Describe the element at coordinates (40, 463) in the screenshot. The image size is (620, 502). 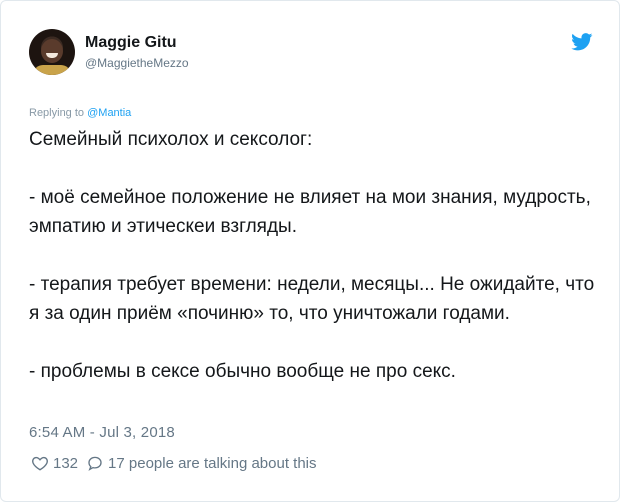
I see `heart-icon` at that location.